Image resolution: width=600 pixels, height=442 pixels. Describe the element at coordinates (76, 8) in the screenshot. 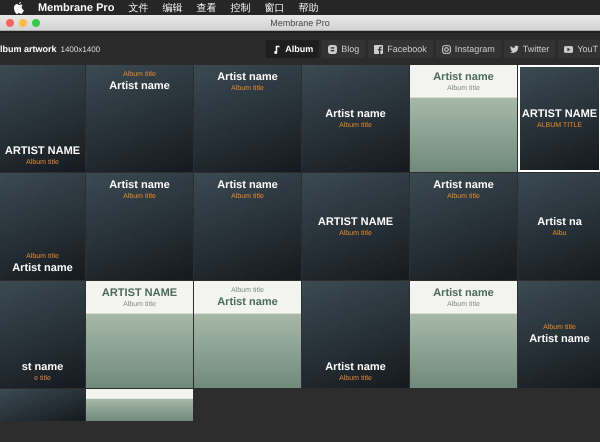

I see `app-menu: Membrane Pro` at that location.